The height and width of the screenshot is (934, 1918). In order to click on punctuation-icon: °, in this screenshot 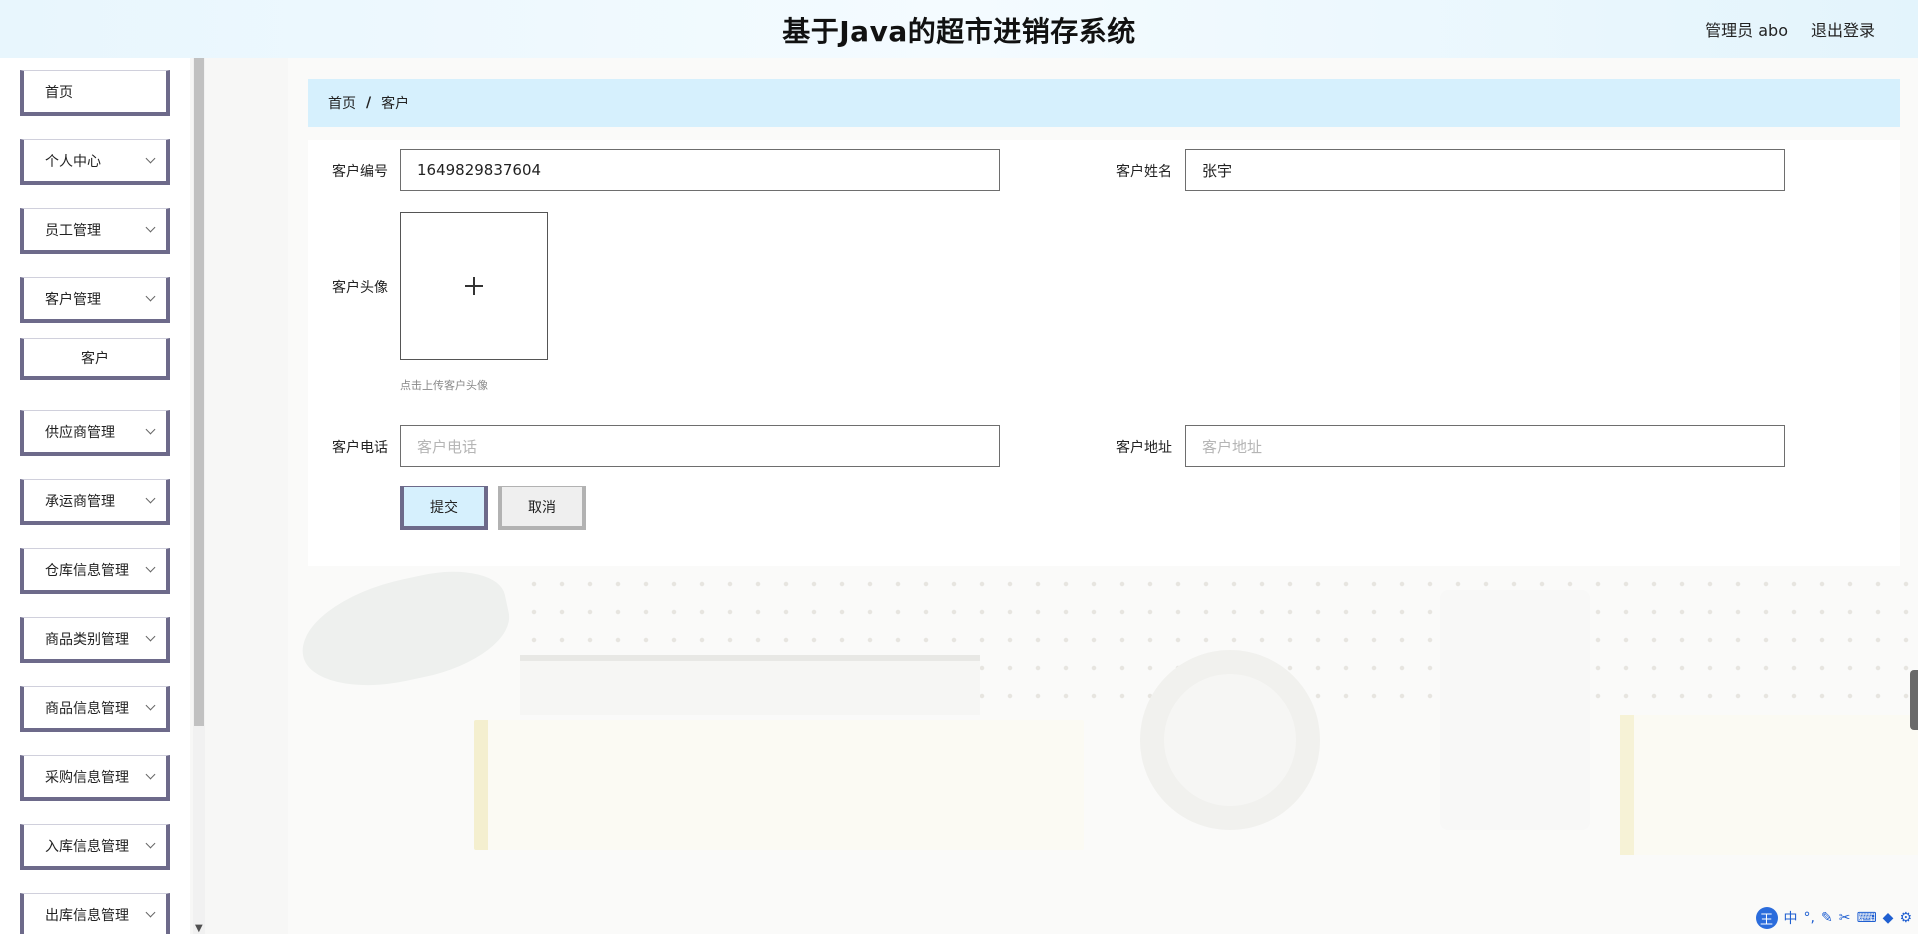, I will do `click(1809, 918)`.